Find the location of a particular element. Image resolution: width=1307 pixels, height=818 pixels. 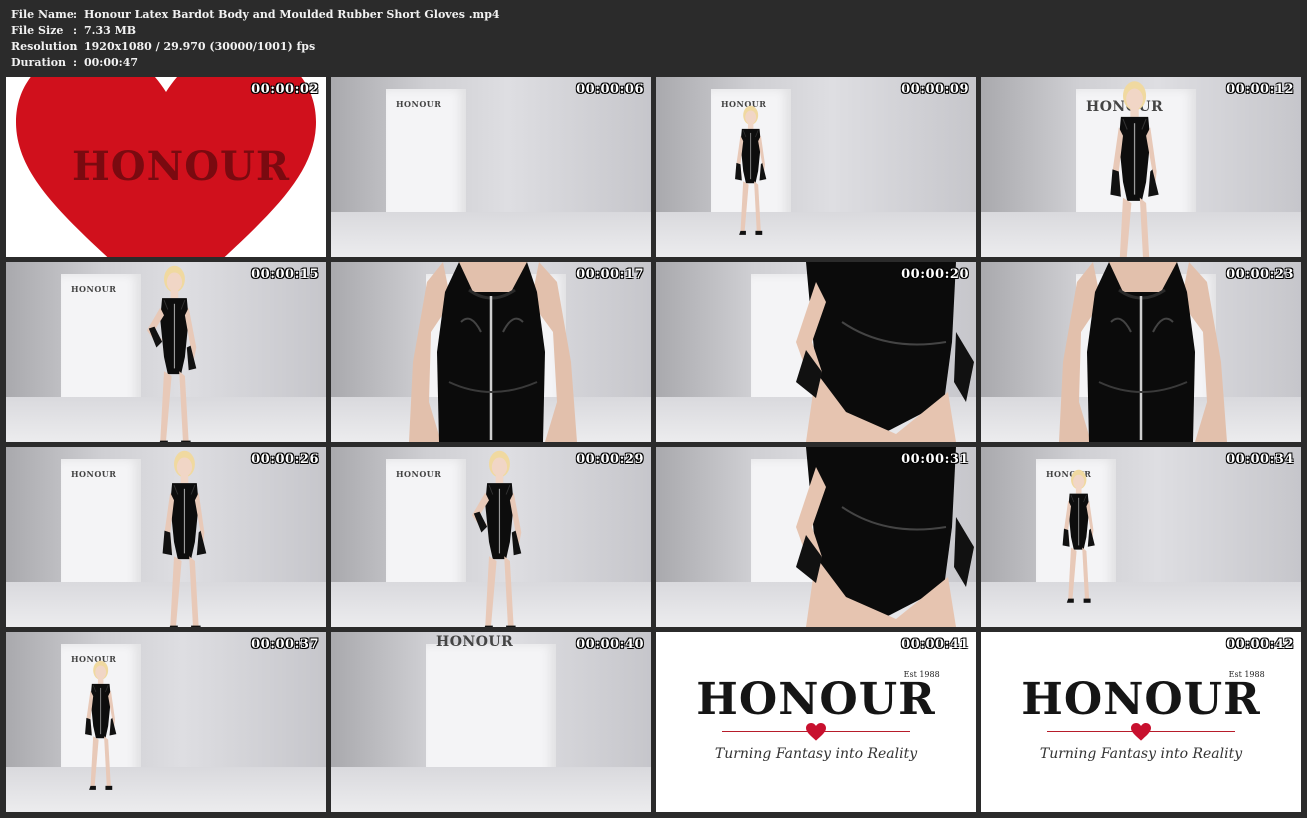

video-thumbnail: HONOUR 00:00:06 is located at coordinates (491, 167).